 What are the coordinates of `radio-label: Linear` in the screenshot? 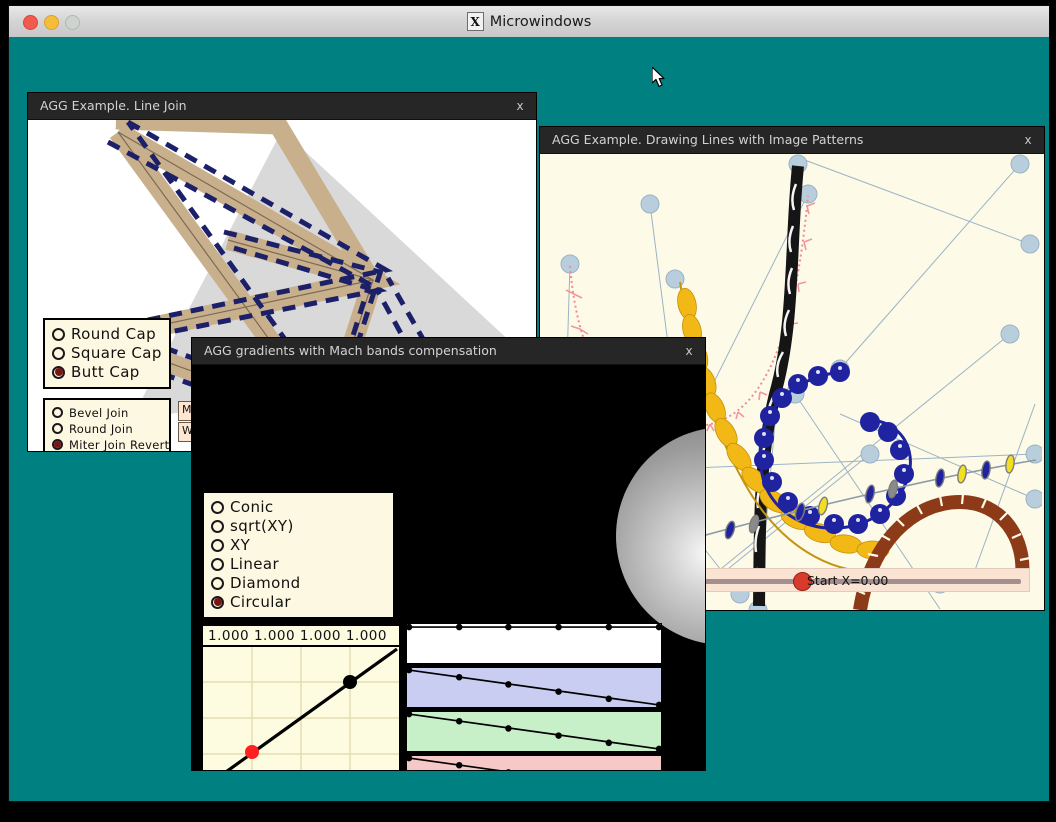 It's located at (255, 564).